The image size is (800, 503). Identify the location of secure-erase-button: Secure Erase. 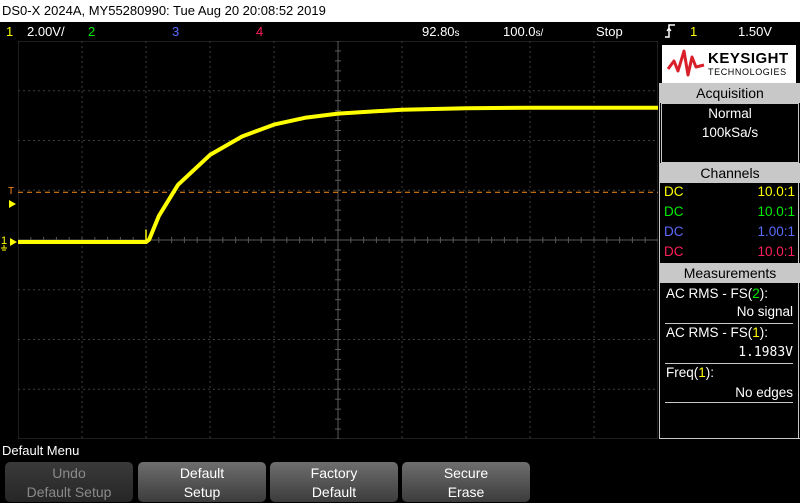
(466, 482).